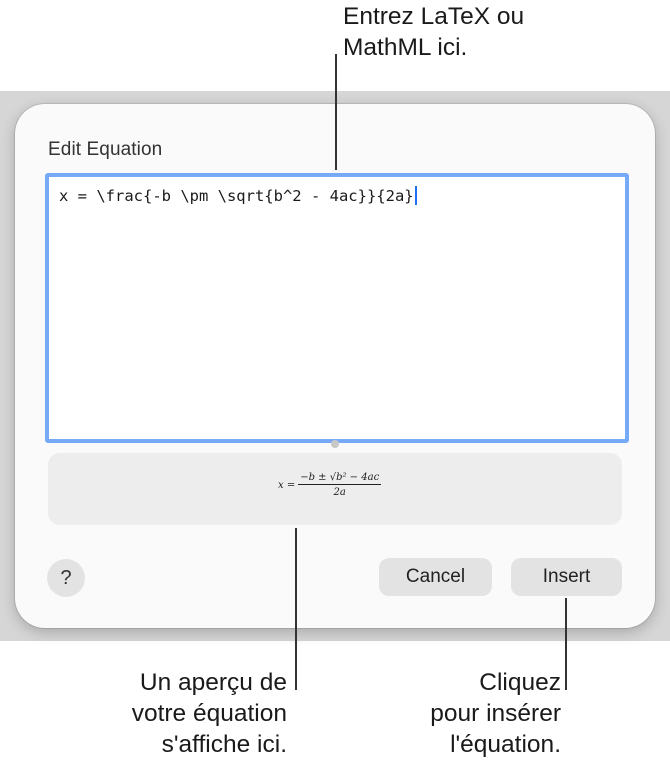 This screenshot has height=769, width=670. What do you see at coordinates (224, 744) in the screenshot?
I see `callout-preview-line-3: s'affiche ici.` at bounding box center [224, 744].